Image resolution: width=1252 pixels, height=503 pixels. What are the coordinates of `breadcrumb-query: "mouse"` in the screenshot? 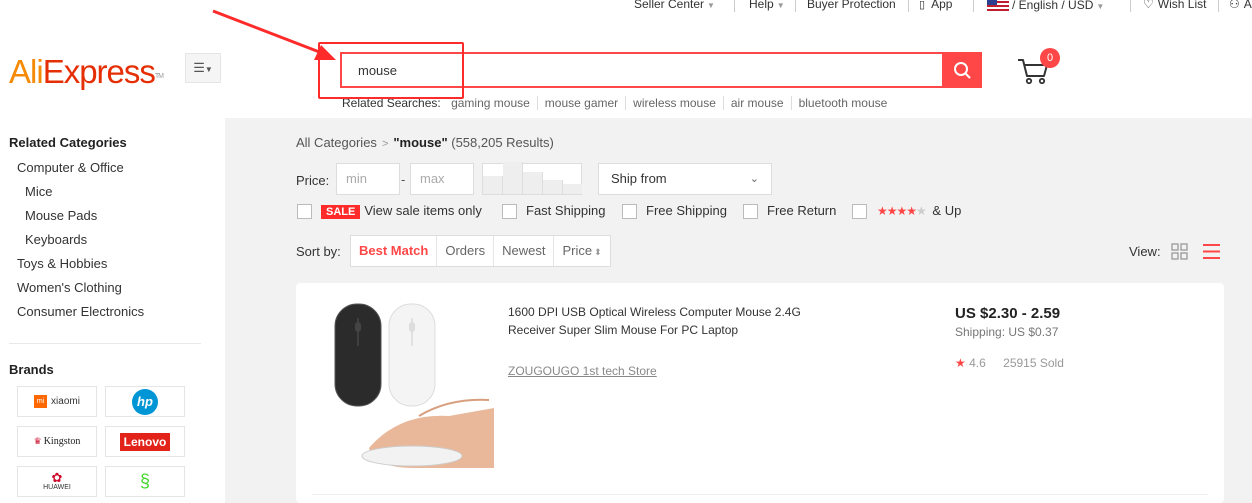 It's located at (420, 142).